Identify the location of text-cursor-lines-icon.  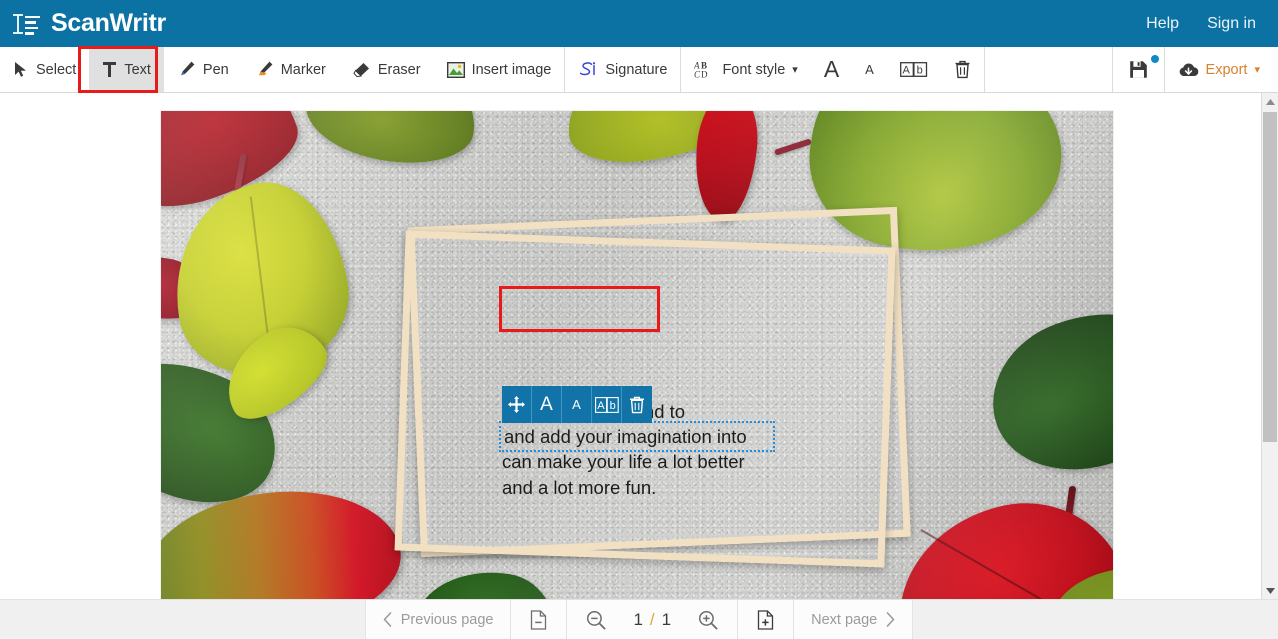
(27, 24).